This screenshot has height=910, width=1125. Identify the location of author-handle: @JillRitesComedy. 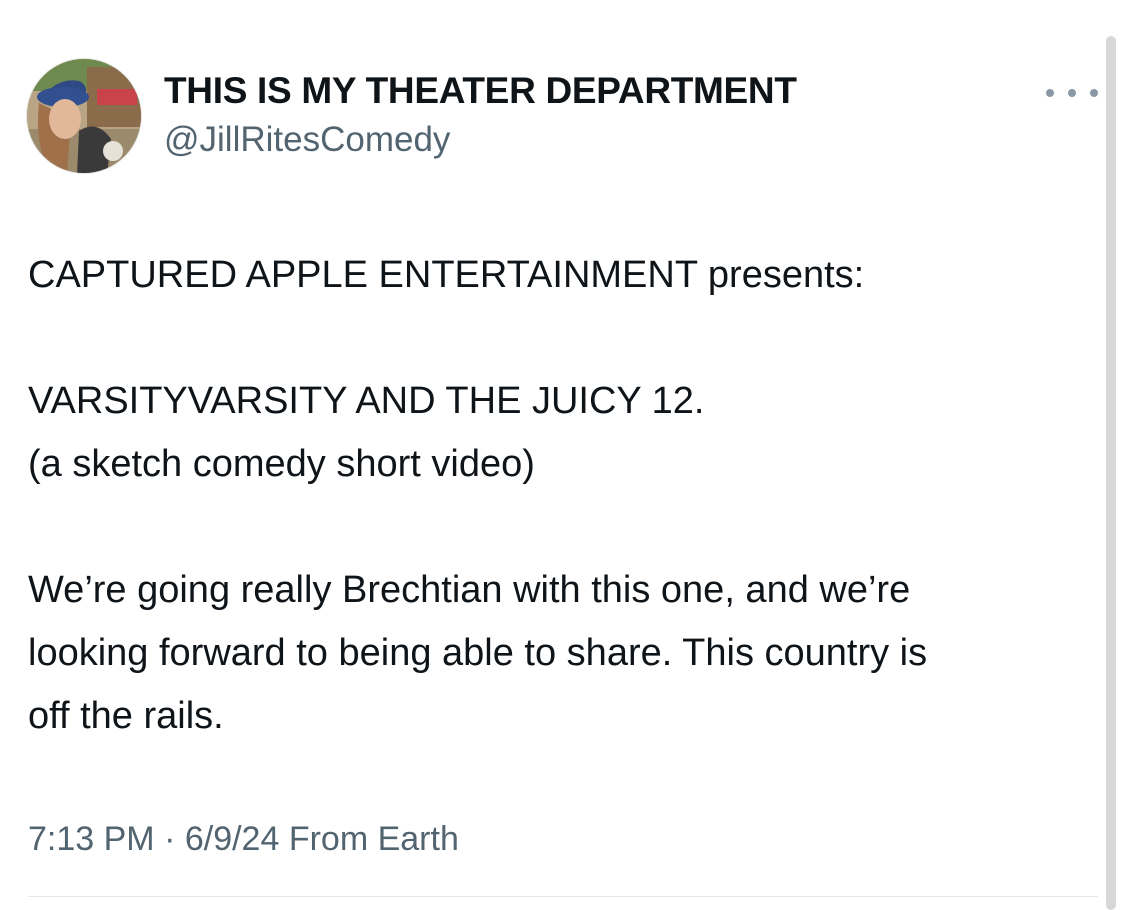
(307, 140).